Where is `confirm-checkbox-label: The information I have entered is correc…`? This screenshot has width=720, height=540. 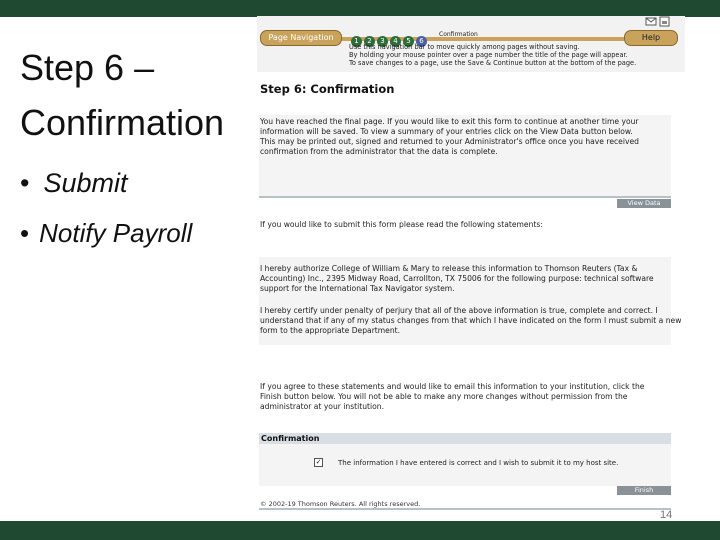 confirm-checkbox-label: The information I have entered is correc… is located at coordinates (478, 463).